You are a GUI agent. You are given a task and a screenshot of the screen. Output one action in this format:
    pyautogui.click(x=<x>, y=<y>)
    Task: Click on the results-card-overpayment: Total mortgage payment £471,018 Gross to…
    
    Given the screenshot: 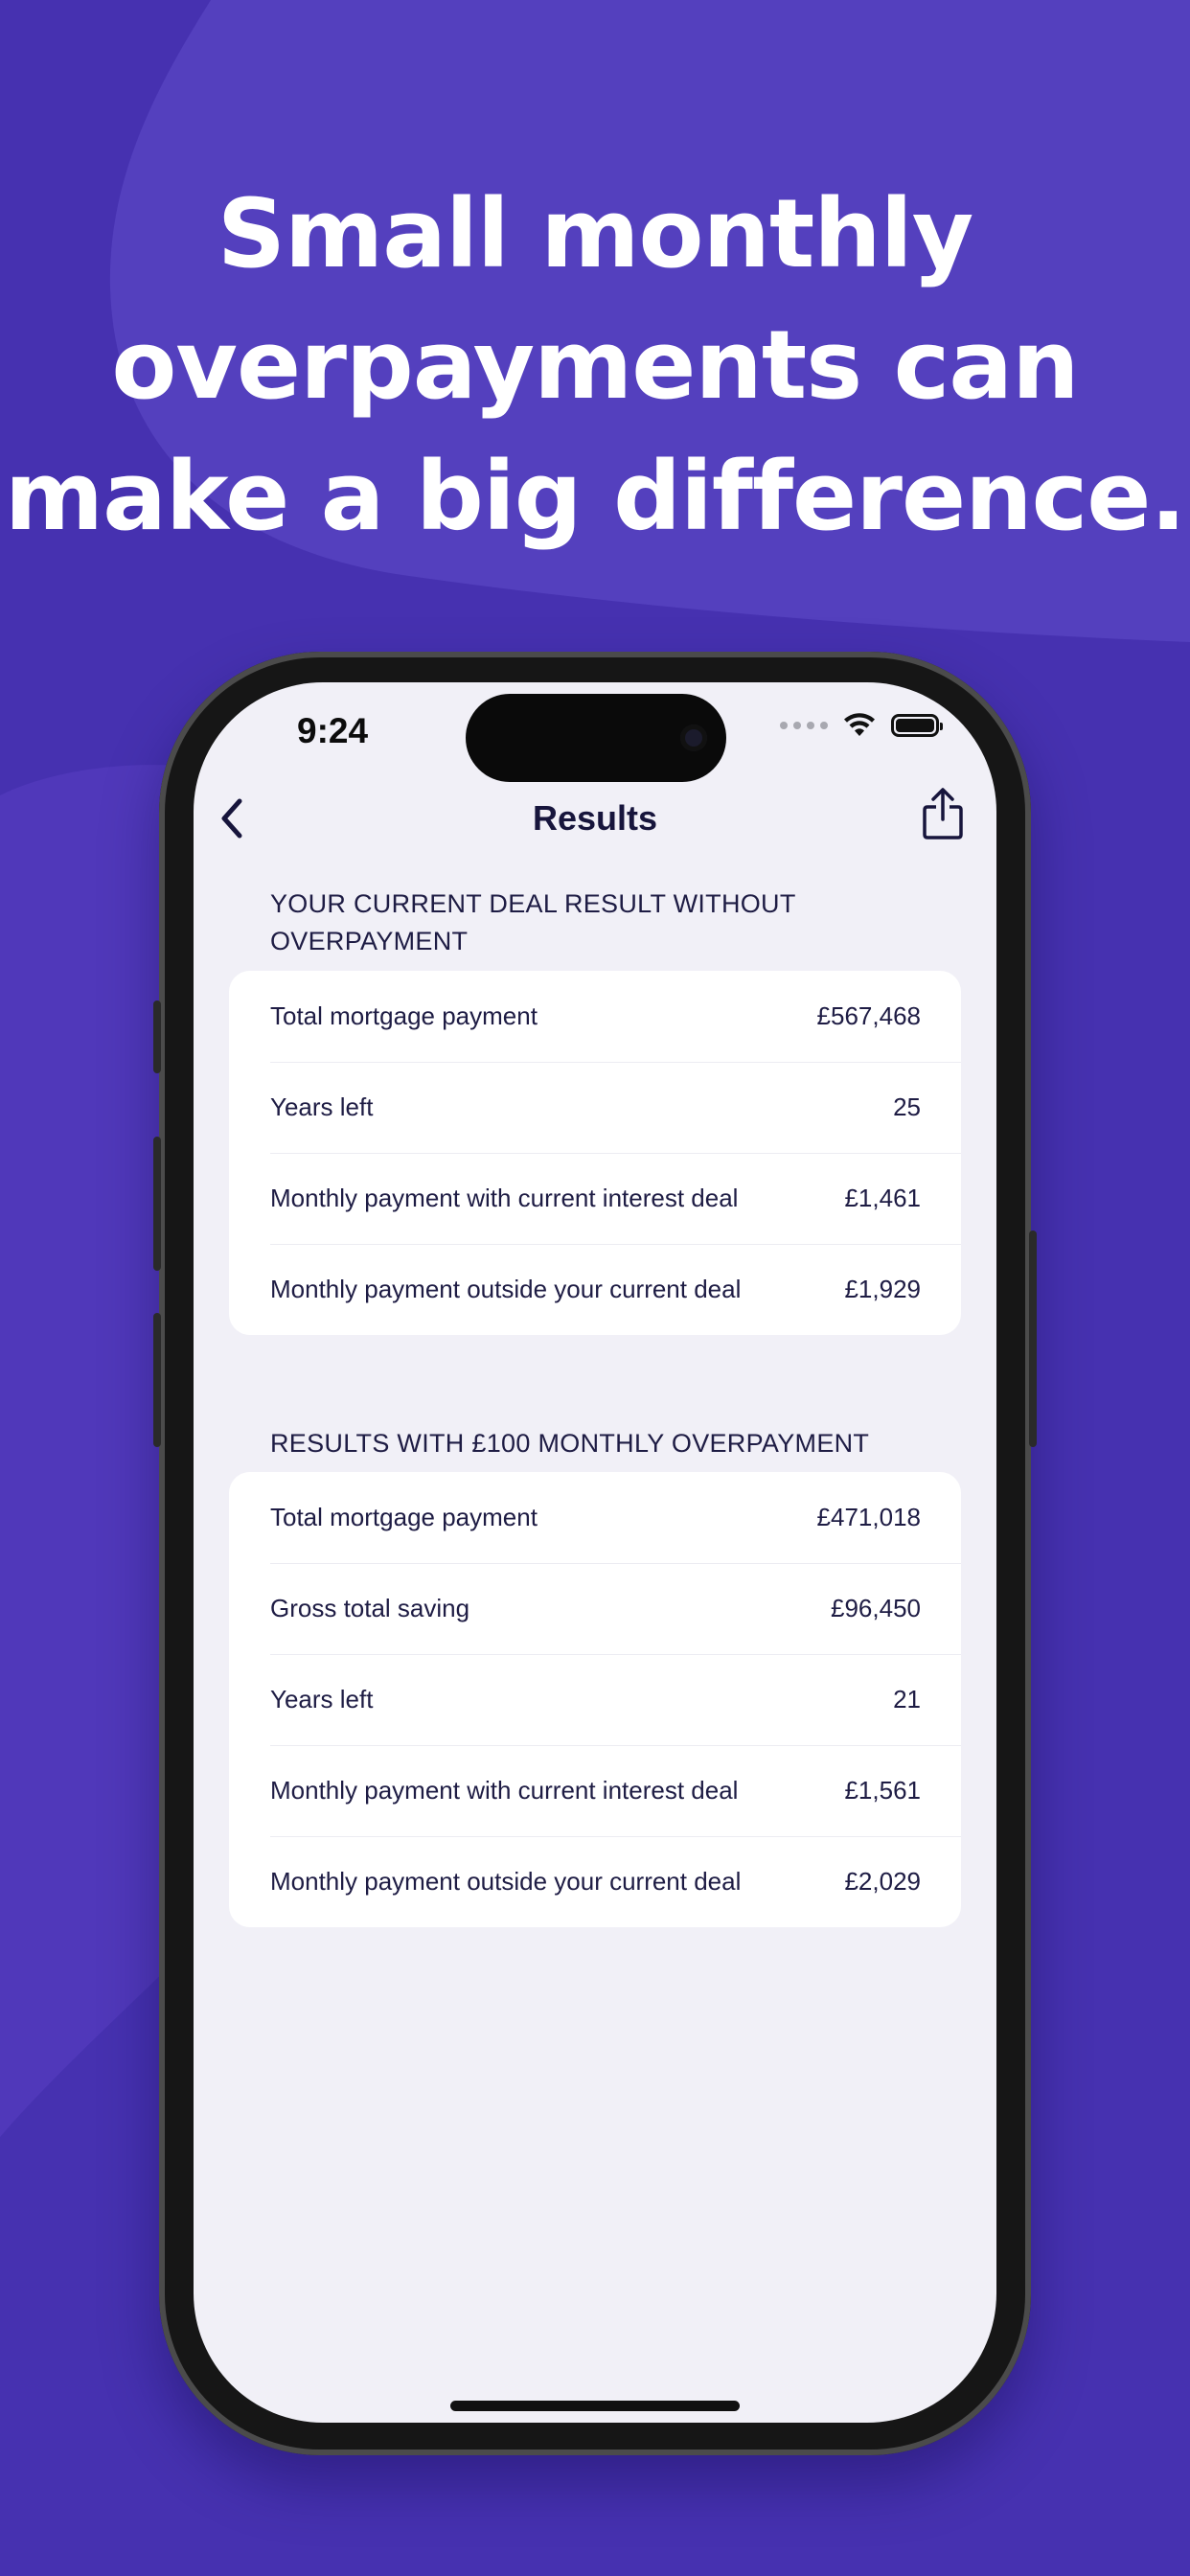 What is the action you would take?
    pyautogui.click(x=595, y=1699)
    